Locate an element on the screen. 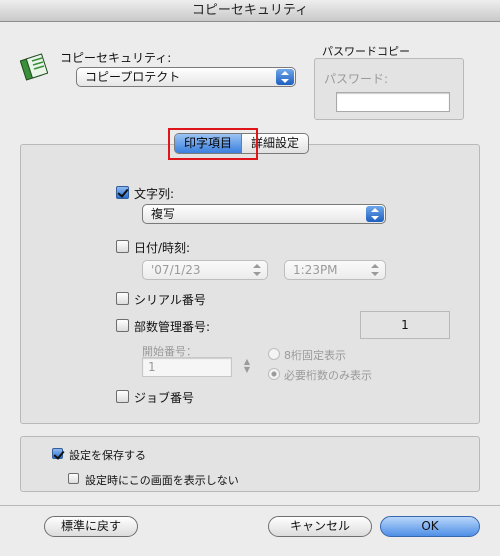  restore-defaults-button: 標準に戻す is located at coordinates (91, 526).